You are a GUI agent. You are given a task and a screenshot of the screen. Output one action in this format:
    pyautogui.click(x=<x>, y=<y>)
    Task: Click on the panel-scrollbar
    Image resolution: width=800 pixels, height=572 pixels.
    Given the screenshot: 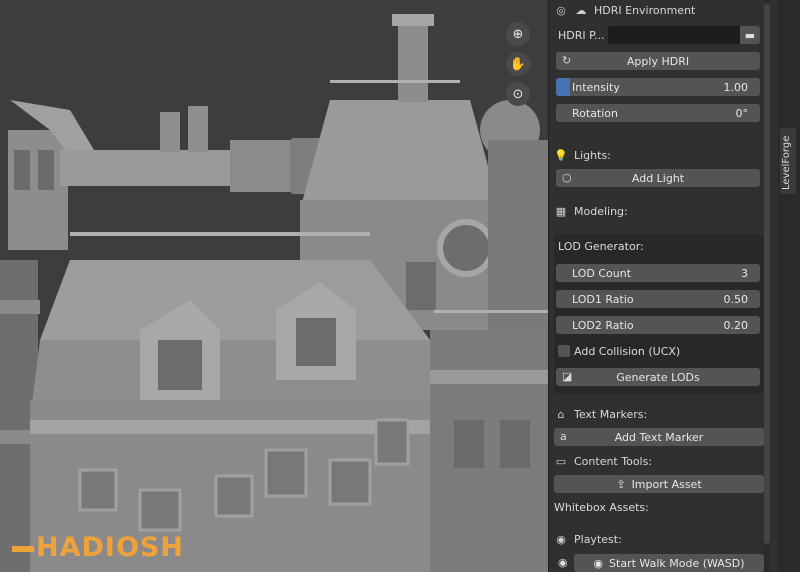 What is the action you would take?
    pyautogui.click(x=767, y=286)
    